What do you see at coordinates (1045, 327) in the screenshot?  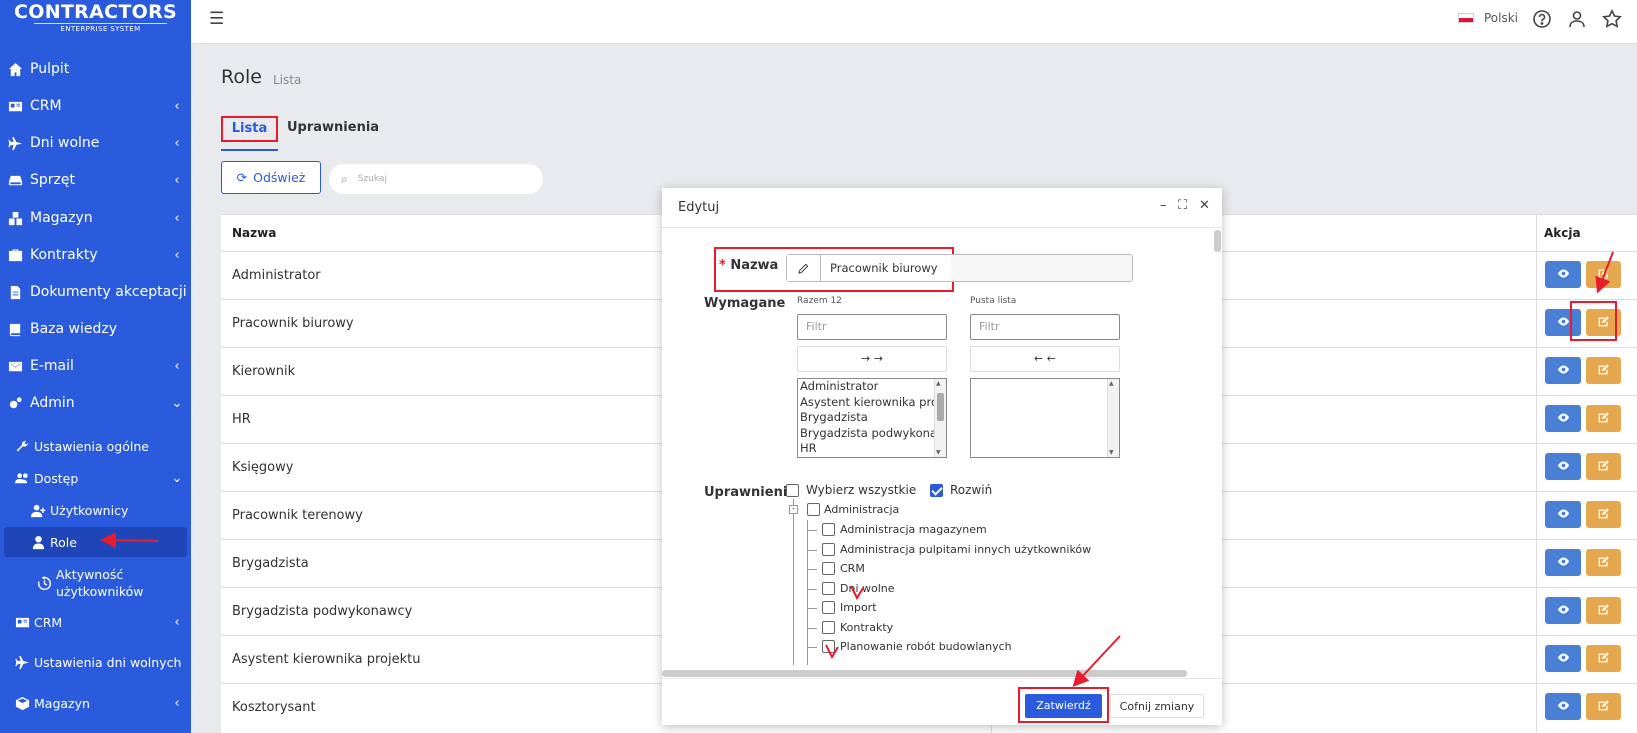 I see `right-filter-input: Filtr` at bounding box center [1045, 327].